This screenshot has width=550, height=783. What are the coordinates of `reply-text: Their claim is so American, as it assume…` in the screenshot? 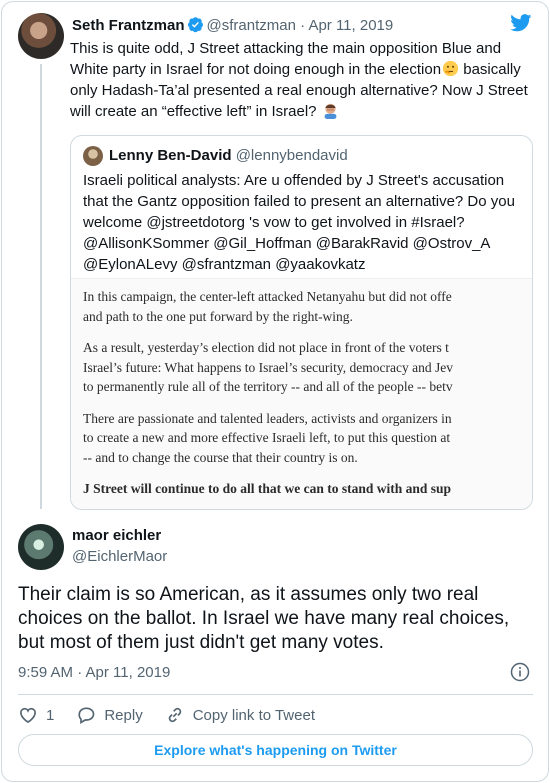 It's located at (264, 618).